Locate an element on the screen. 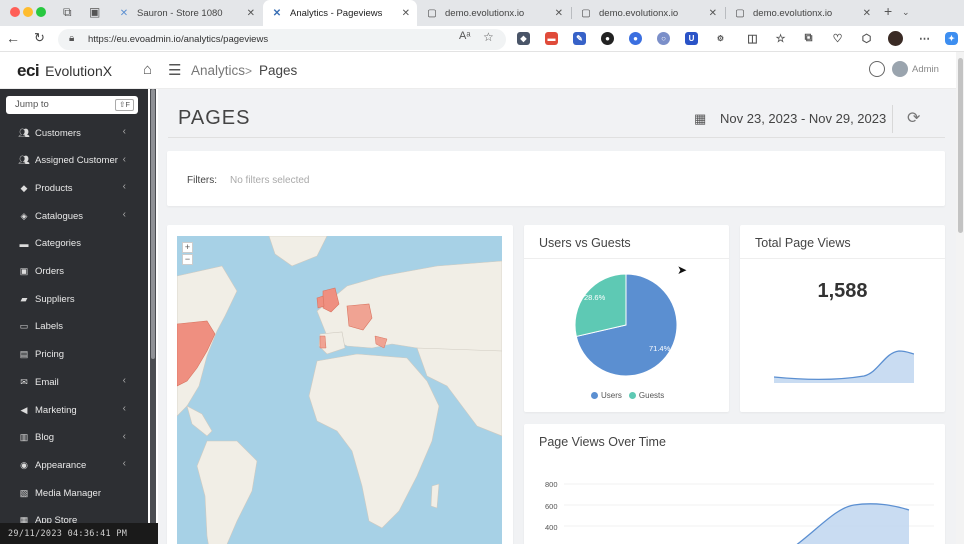  sidebar-item-orders: ▣ Orders is located at coordinates (74, 272).